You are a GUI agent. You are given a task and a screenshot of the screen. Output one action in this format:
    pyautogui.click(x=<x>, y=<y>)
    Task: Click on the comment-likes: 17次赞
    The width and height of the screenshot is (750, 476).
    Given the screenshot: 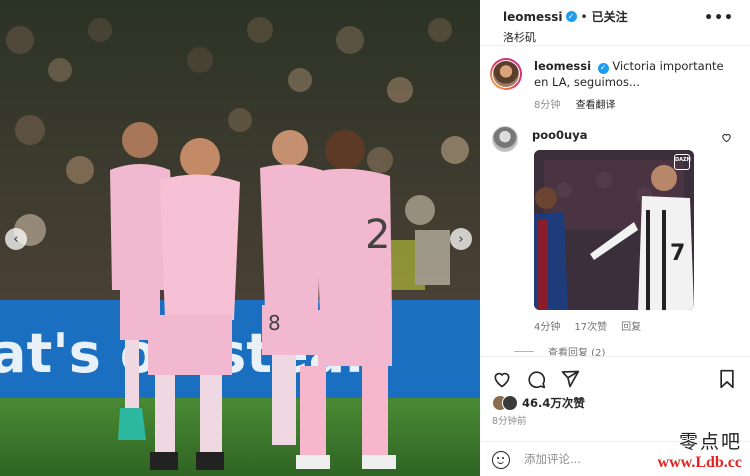 What is the action you would take?
    pyautogui.click(x=590, y=325)
    